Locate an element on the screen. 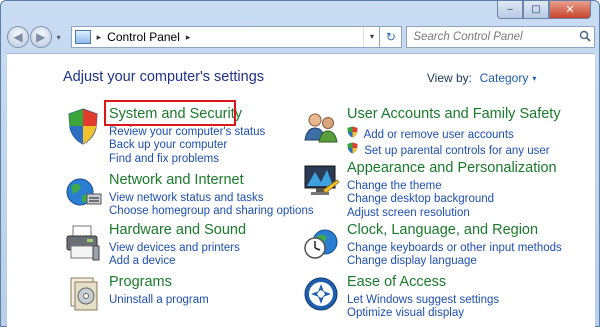 The height and width of the screenshot is (327, 600). close-button: ✕ is located at coordinates (570, 10).